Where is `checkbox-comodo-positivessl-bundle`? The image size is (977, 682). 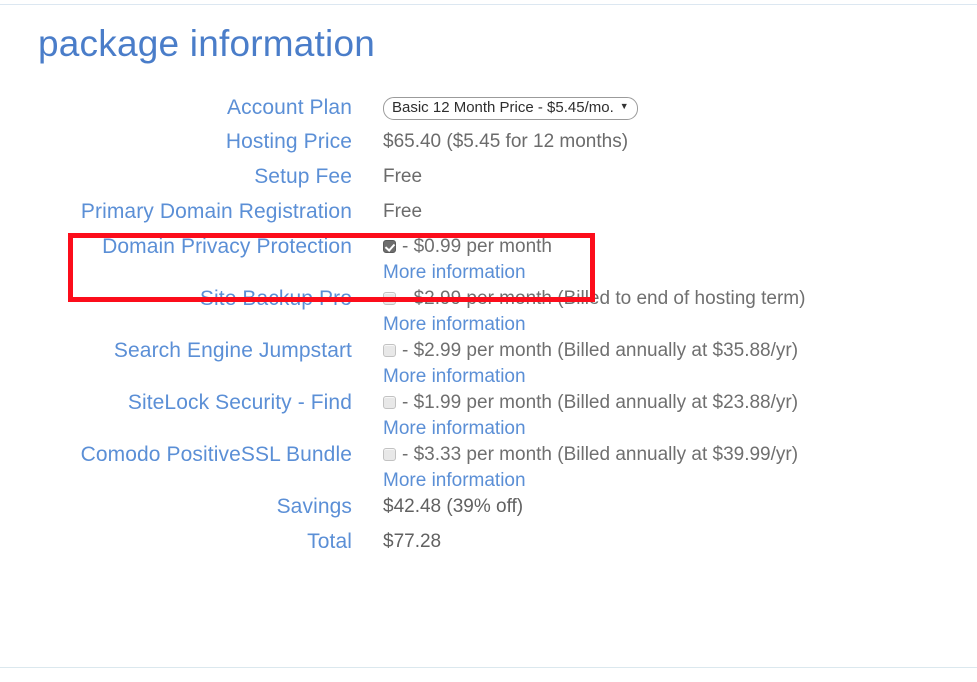 checkbox-comodo-positivessl-bundle is located at coordinates (389, 454).